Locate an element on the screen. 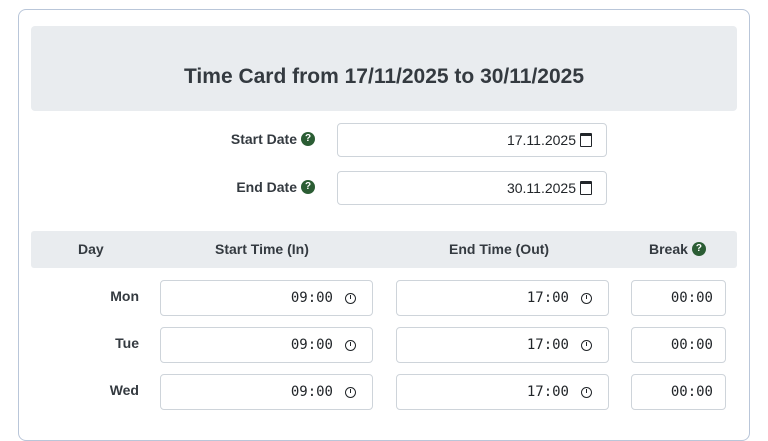  day-label: Mon is located at coordinates (124, 296).